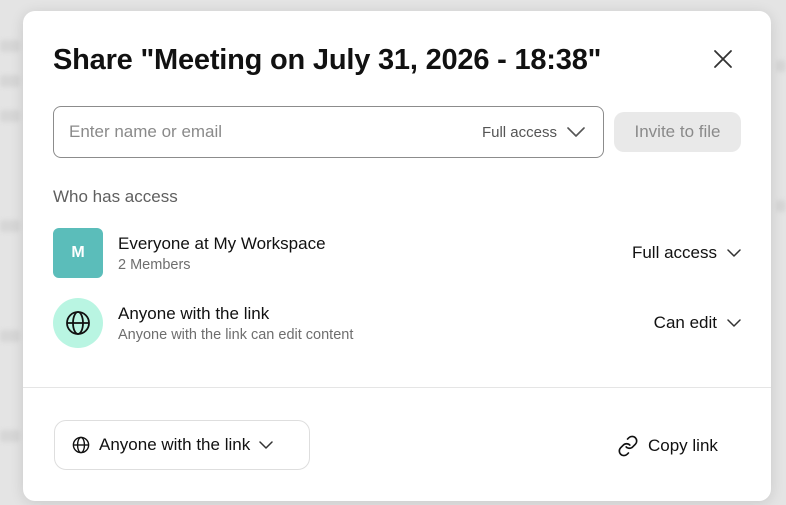  I want to click on link-scope-label: Anyone with the link, so click(175, 444).